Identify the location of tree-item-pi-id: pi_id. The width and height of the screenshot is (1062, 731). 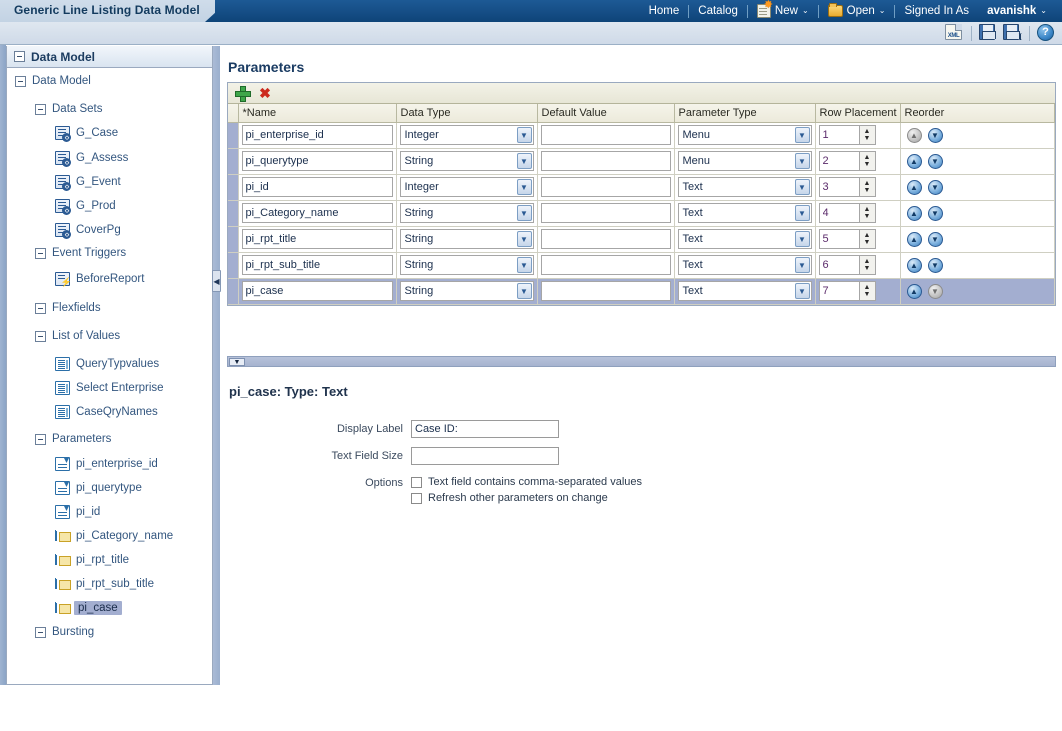
(77, 512).